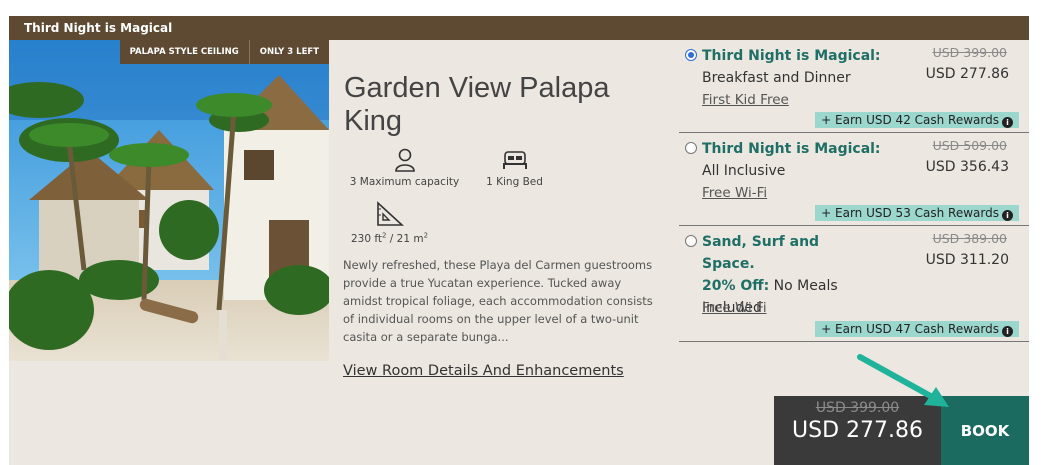 Image resolution: width=1046 pixels, height=465 pixels. I want to click on arrow-icon, so click(903, 380).